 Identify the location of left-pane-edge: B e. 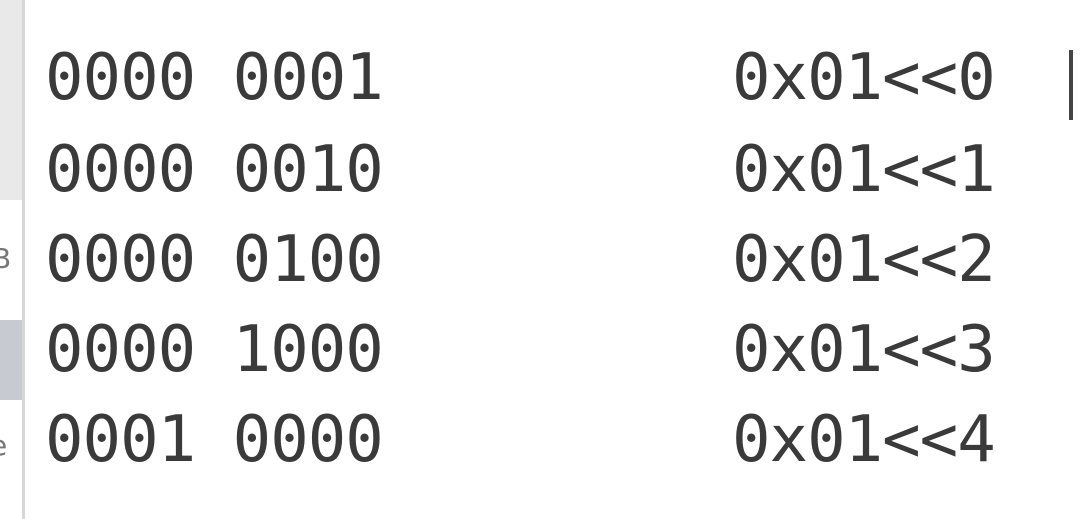
(11, 259).